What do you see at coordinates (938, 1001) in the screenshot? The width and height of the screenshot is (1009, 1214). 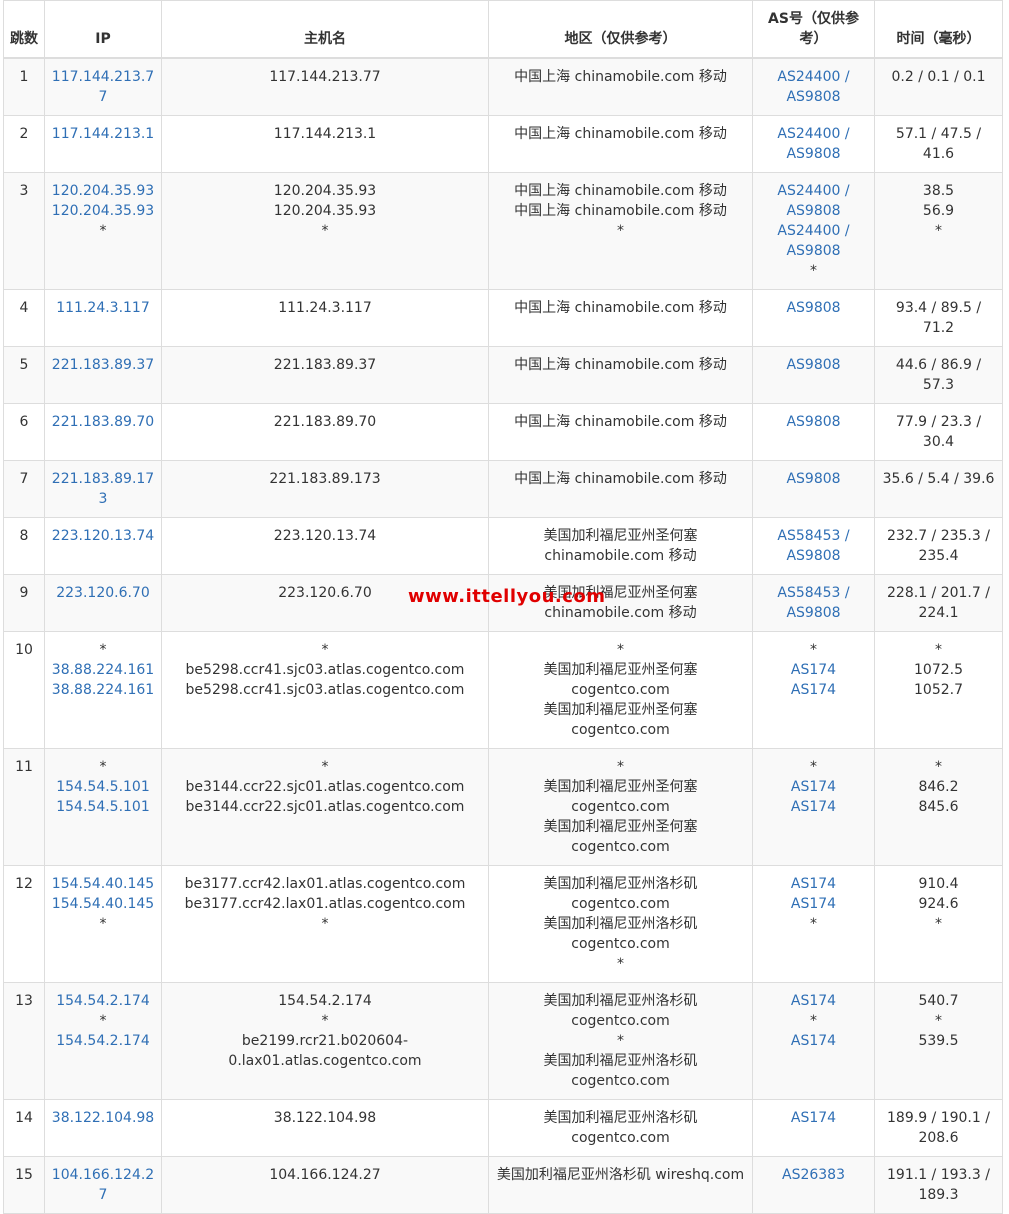 I see `time-line: 540.7` at bounding box center [938, 1001].